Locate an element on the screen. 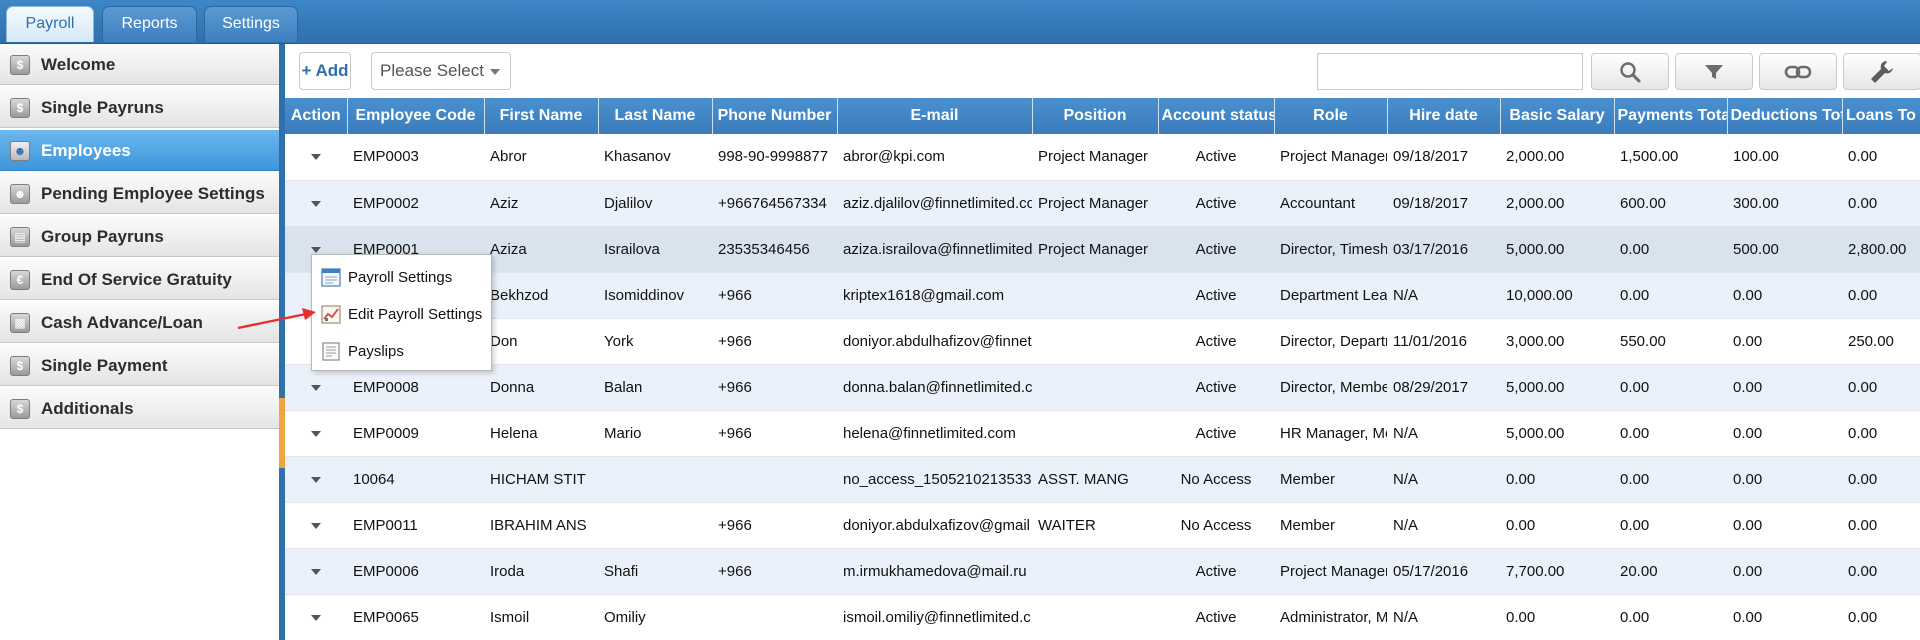 The width and height of the screenshot is (1920, 640). filter-select: Please Select is located at coordinates (441, 71).